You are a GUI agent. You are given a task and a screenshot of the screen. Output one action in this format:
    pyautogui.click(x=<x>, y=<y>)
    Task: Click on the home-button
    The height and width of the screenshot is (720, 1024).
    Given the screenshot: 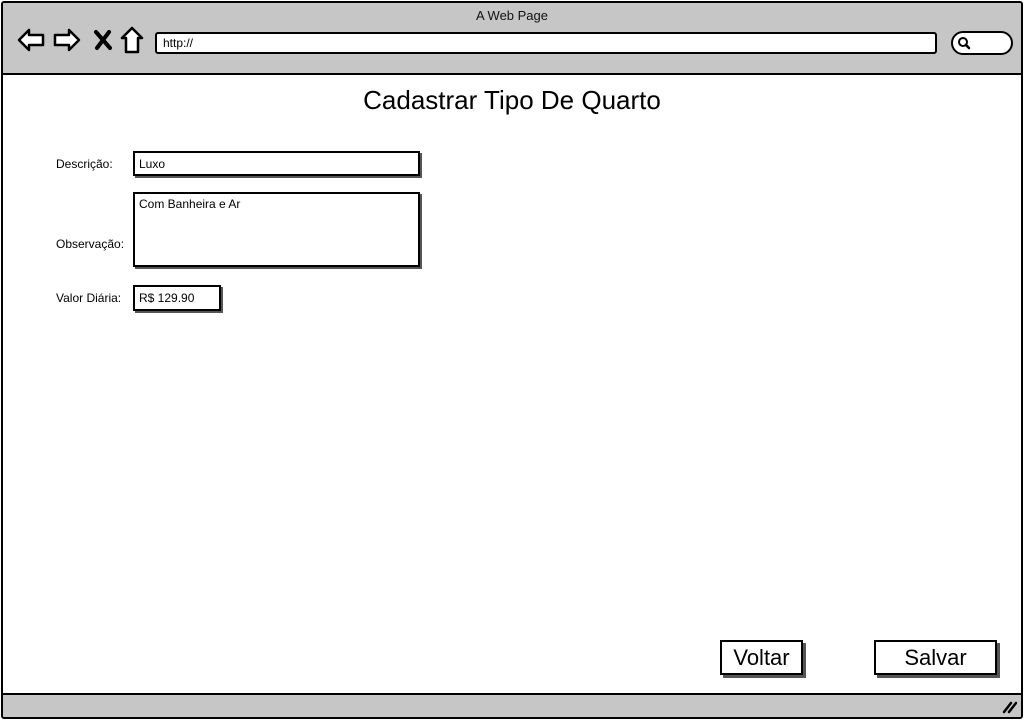 What is the action you would take?
    pyautogui.click(x=132, y=40)
    